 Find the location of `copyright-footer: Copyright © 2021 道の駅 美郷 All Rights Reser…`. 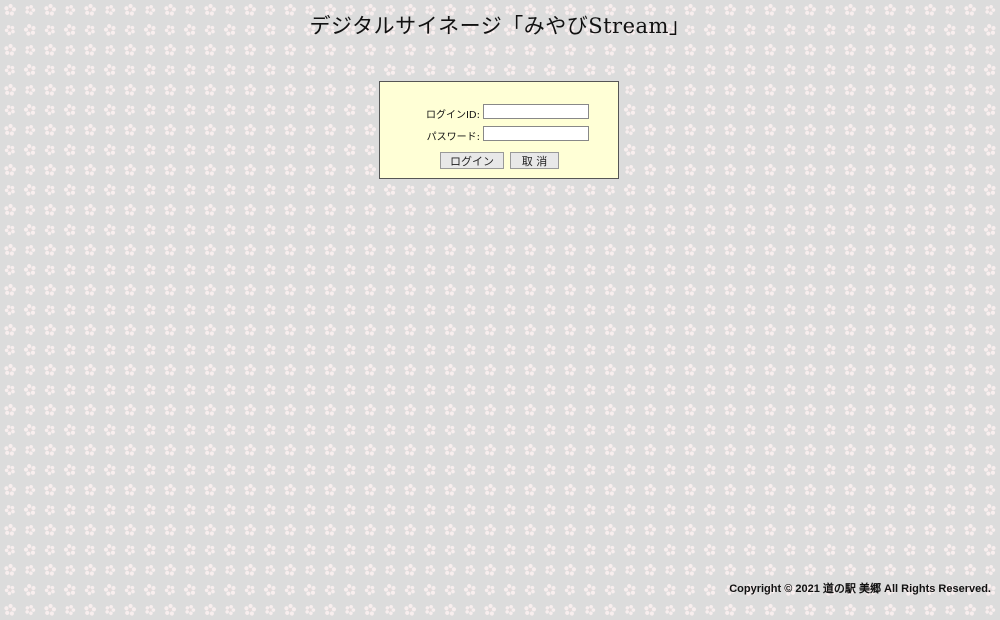

copyright-footer: Copyright © 2021 道の駅 美郷 All Rights Reser… is located at coordinates (860, 589).